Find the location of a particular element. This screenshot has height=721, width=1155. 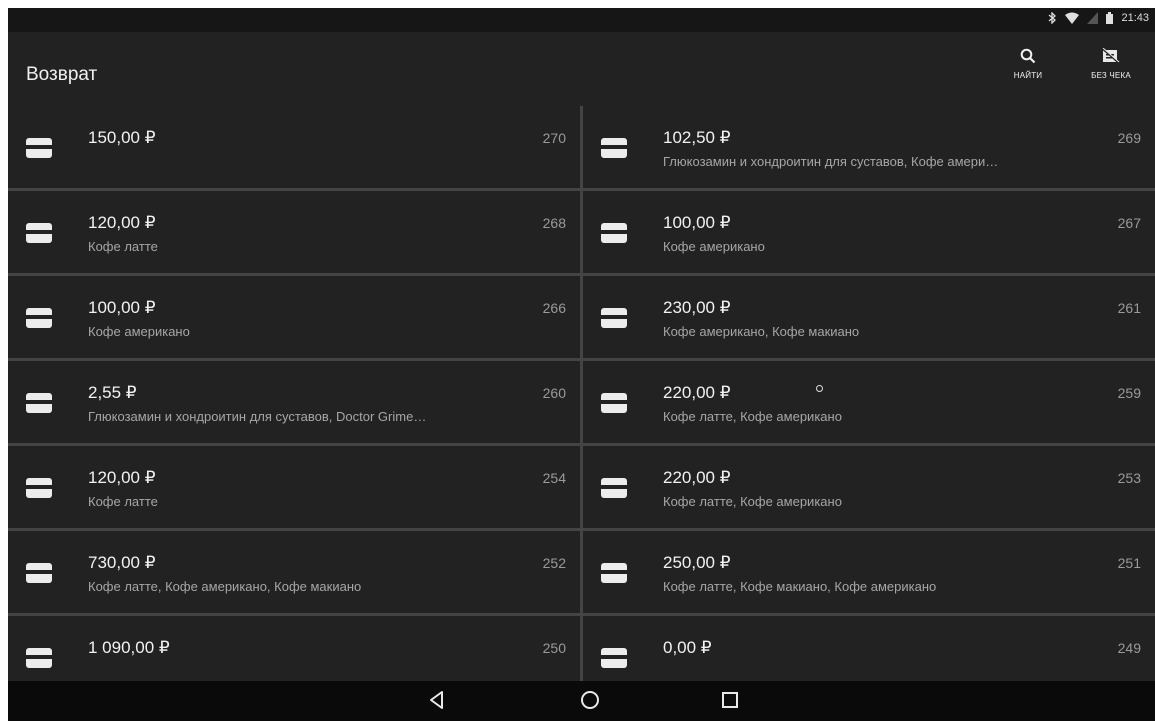

receipt-amount: 230,00 ₽ is located at coordinates (697, 307).